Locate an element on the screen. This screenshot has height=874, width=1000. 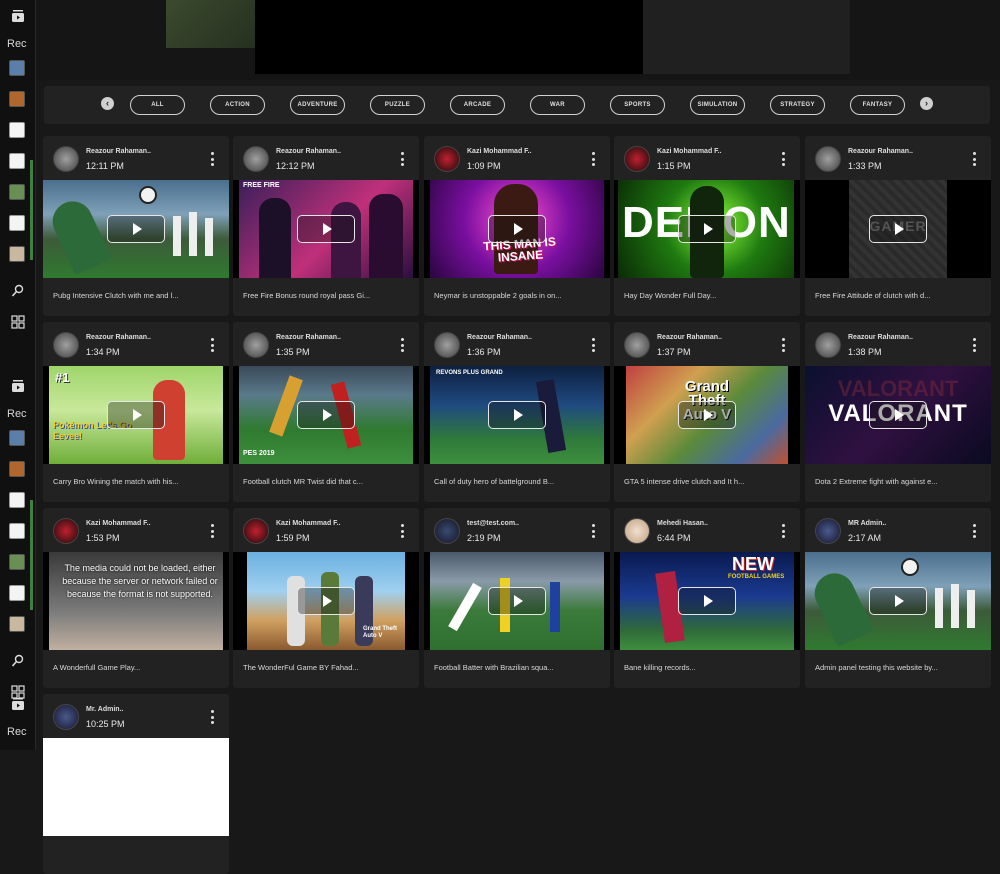
video-media: DEMON is located at coordinates (707, 229).